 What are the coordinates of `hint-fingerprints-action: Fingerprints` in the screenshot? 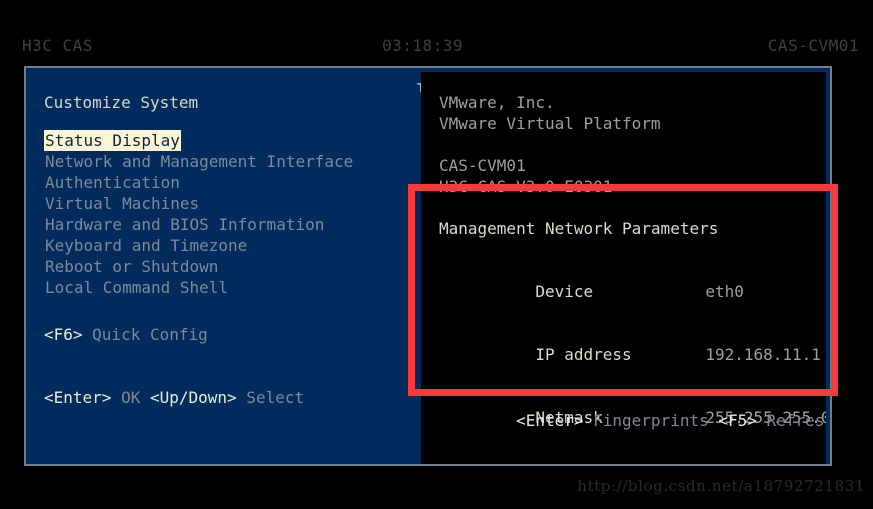 It's located at (651, 420).